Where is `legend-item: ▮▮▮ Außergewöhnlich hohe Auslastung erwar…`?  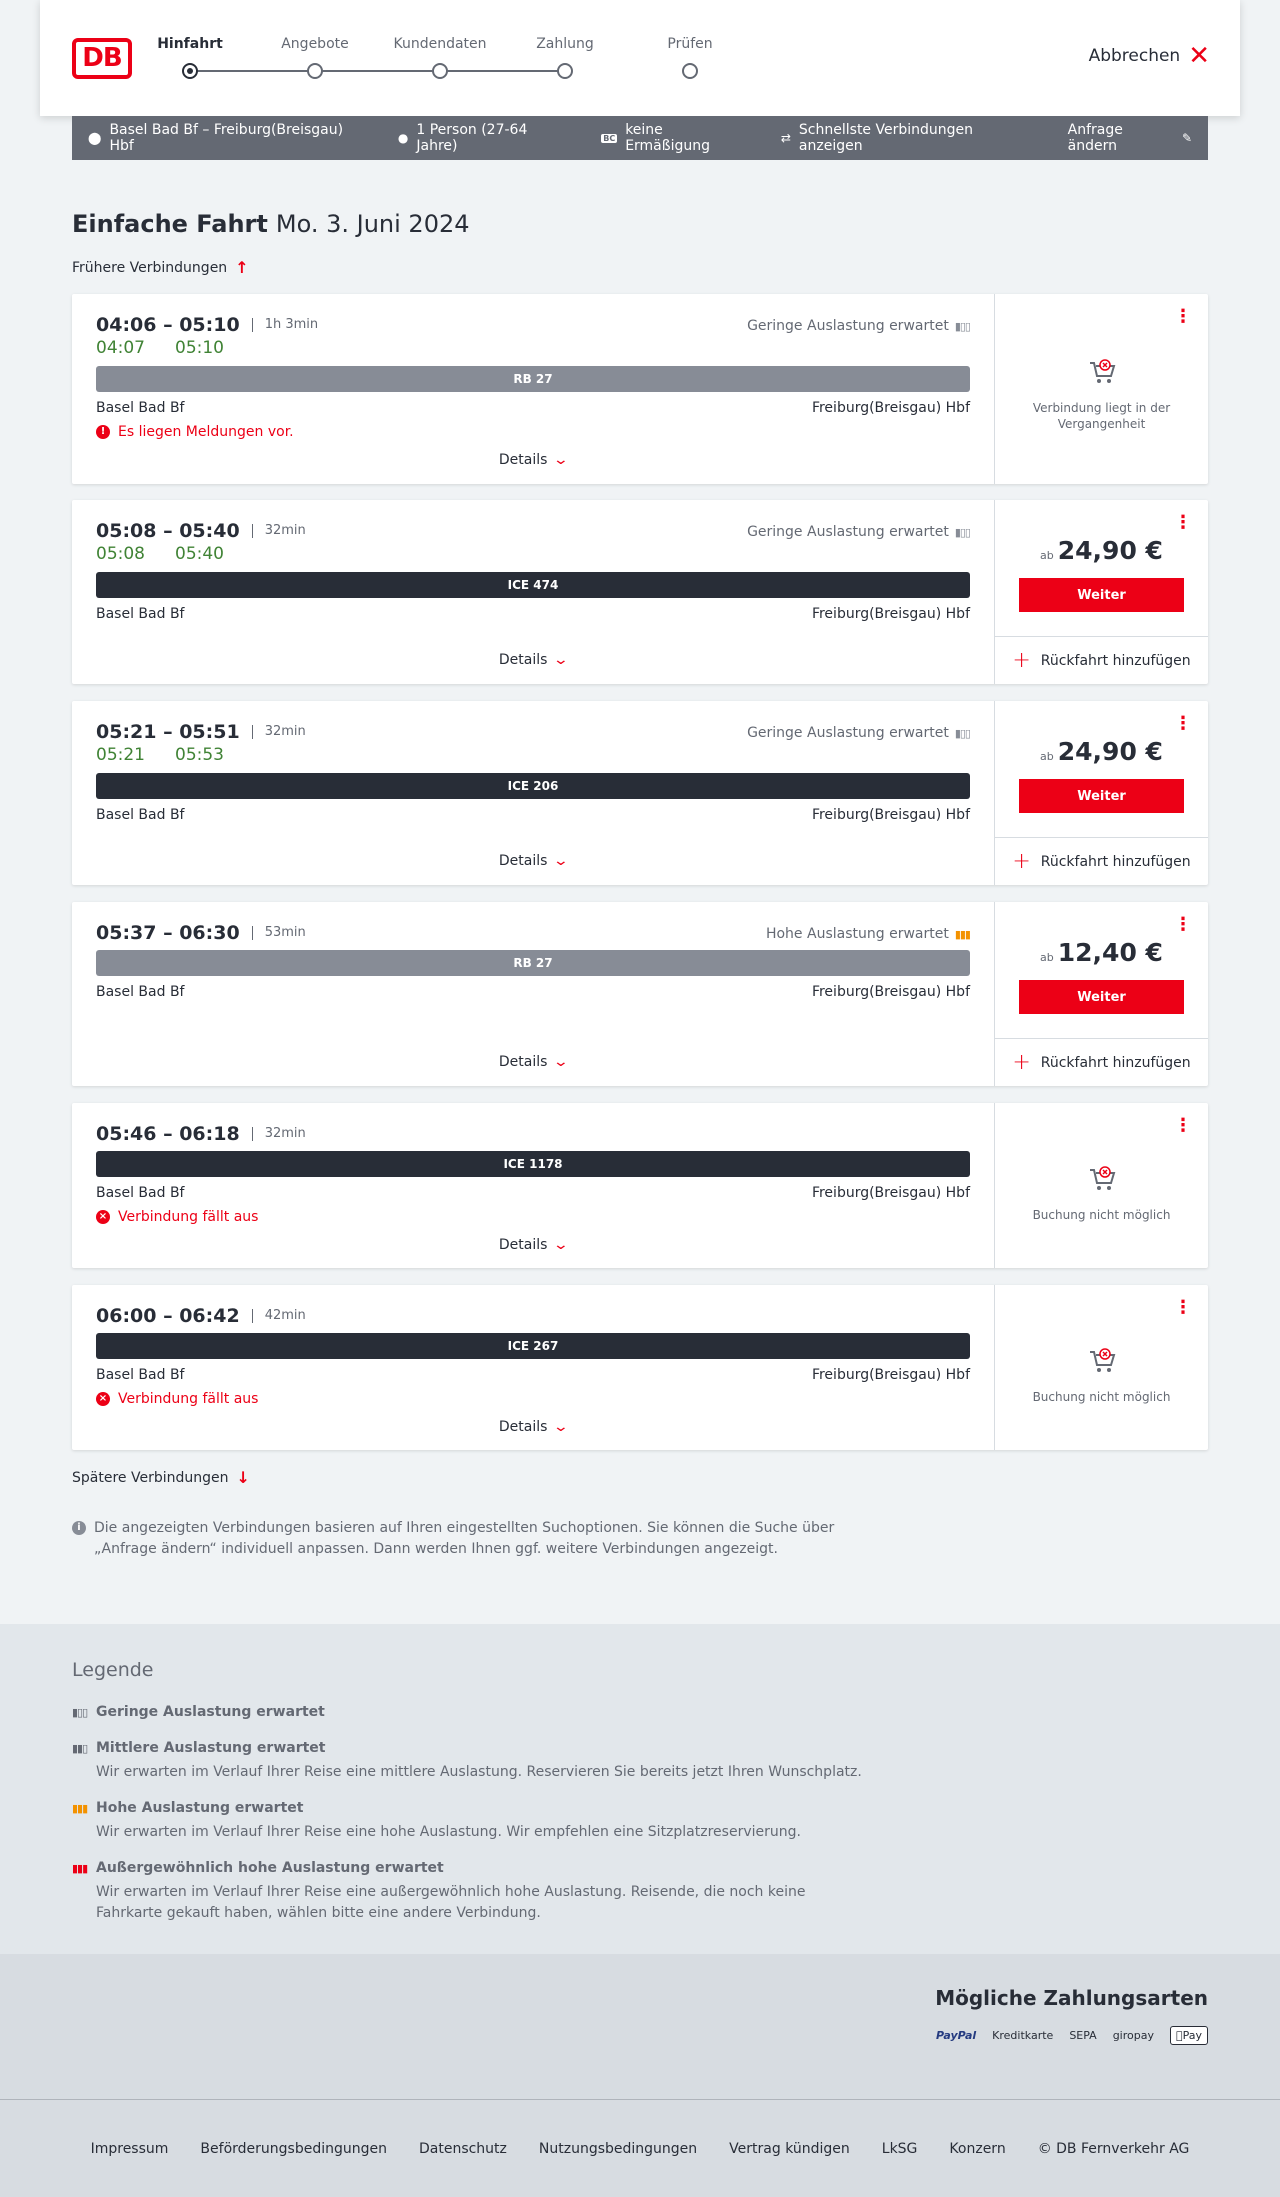
legend-item: ▮▮▮ Außergewöhnlich hohe Auslastung erwar… is located at coordinates (472, 1892).